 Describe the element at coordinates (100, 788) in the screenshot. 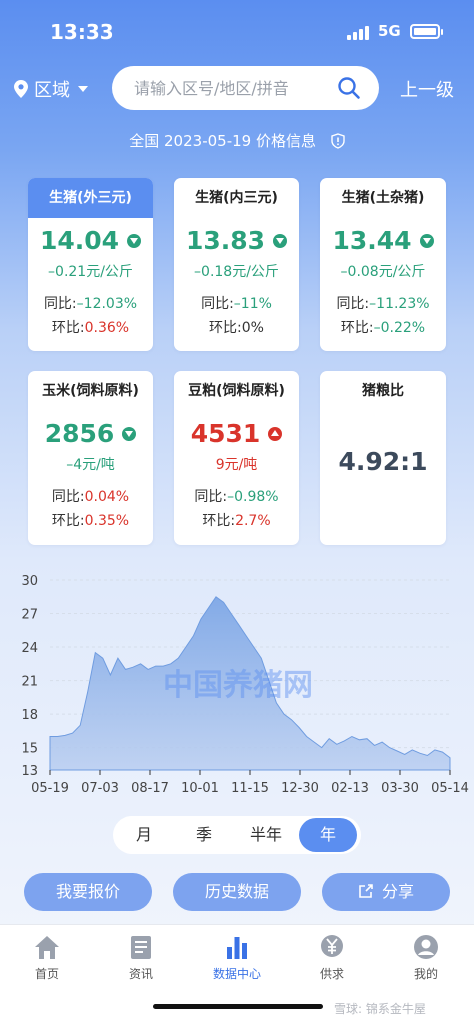

I see `x-tick-label: 07-03` at that location.